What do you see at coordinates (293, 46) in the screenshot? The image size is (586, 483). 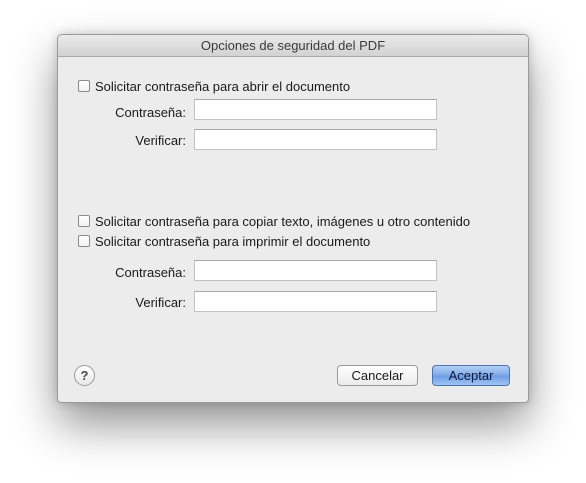 I see `dialog-title: Opciones de seguridad del PDF` at bounding box center [293, 46].